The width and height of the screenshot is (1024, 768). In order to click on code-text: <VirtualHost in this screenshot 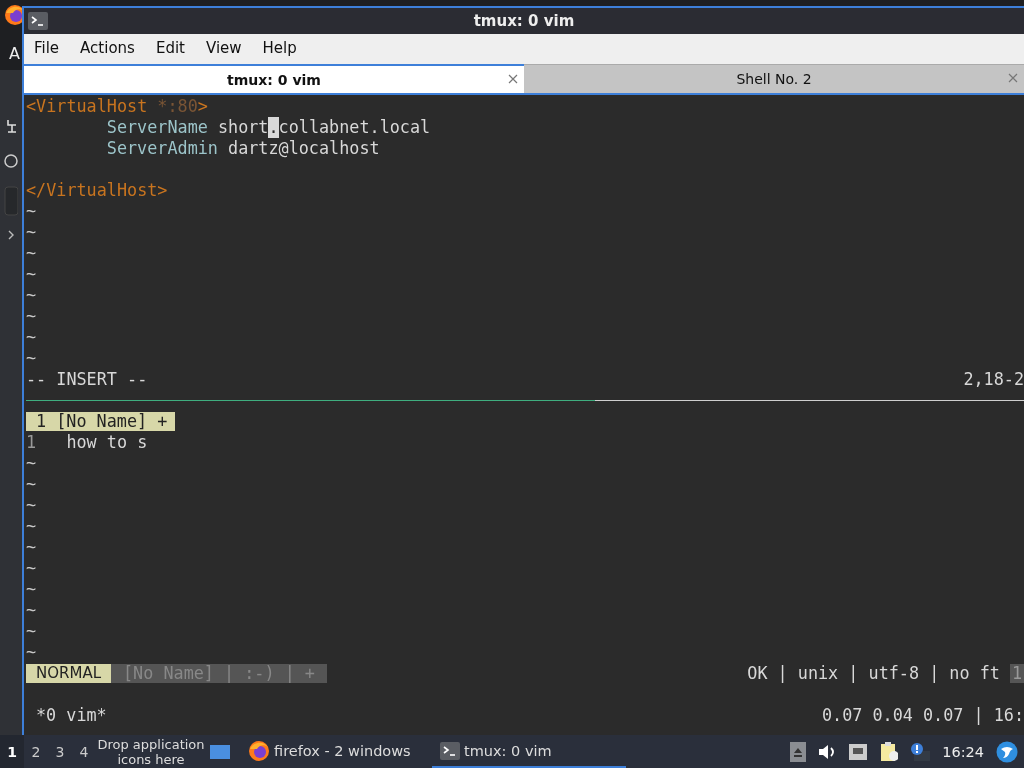, I will do `click(87, 106)`.